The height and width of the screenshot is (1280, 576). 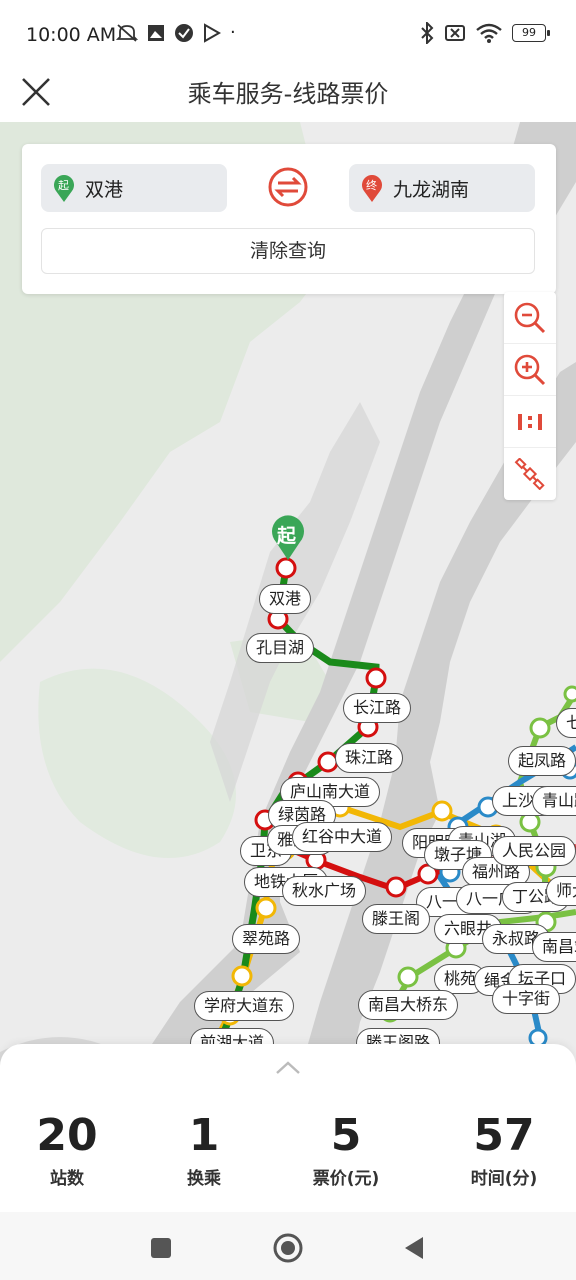 I want to click on end-pin-badge: 终, so click(x=371, y=185).